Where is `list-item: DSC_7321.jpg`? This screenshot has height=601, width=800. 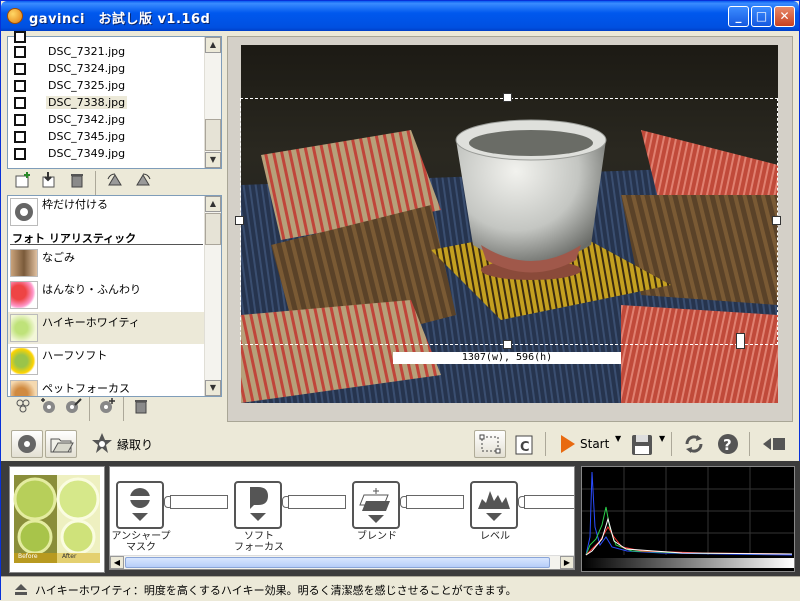 list-item: DSC_7321.jpg is located at coordinates (107, 51).